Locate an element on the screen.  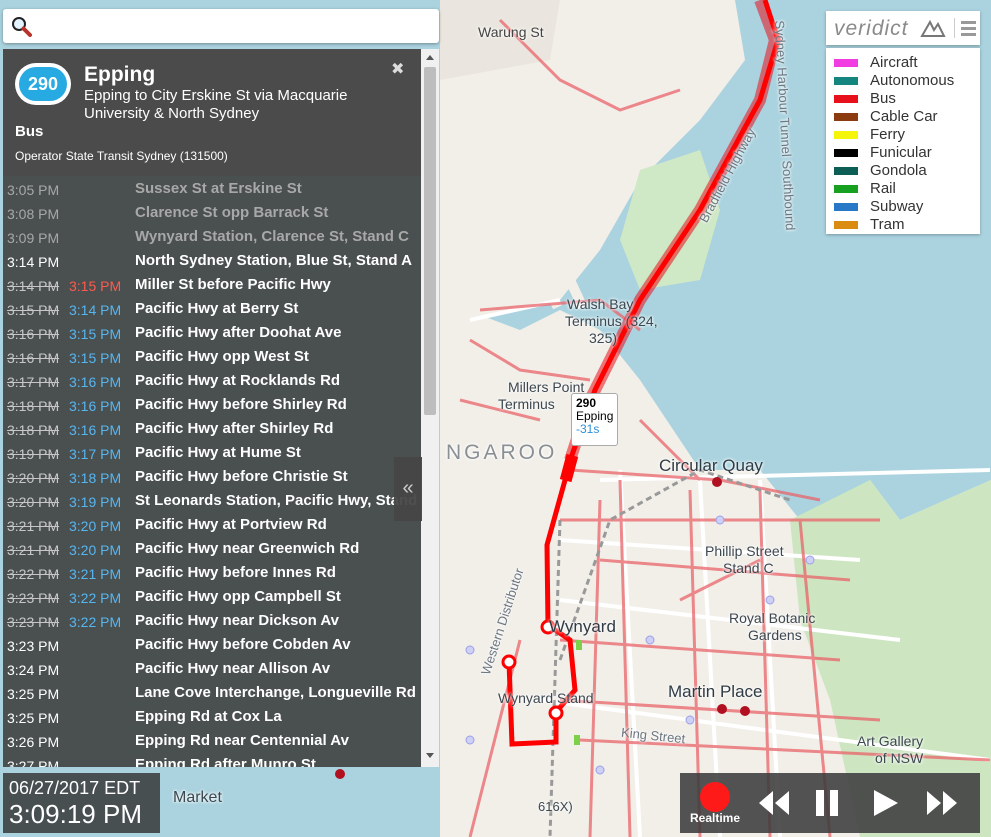
stop-name: Wynyard Station, Clarence St, Stand C is located at coordinates (272, 236).